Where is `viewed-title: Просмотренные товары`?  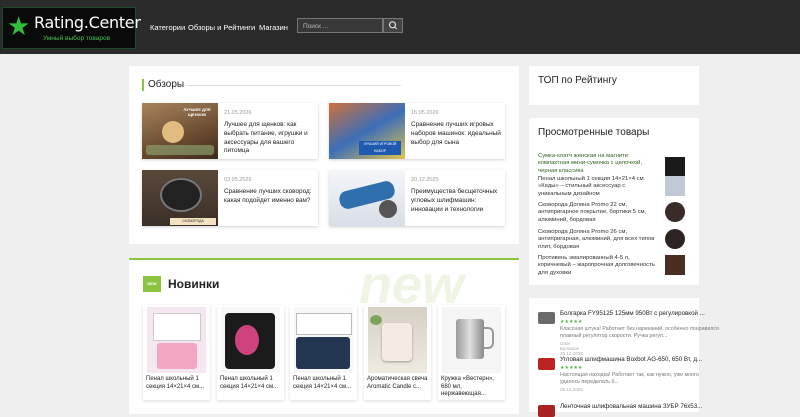
viewed-title: Просмотренные товары is located at coordinates (594, 132).